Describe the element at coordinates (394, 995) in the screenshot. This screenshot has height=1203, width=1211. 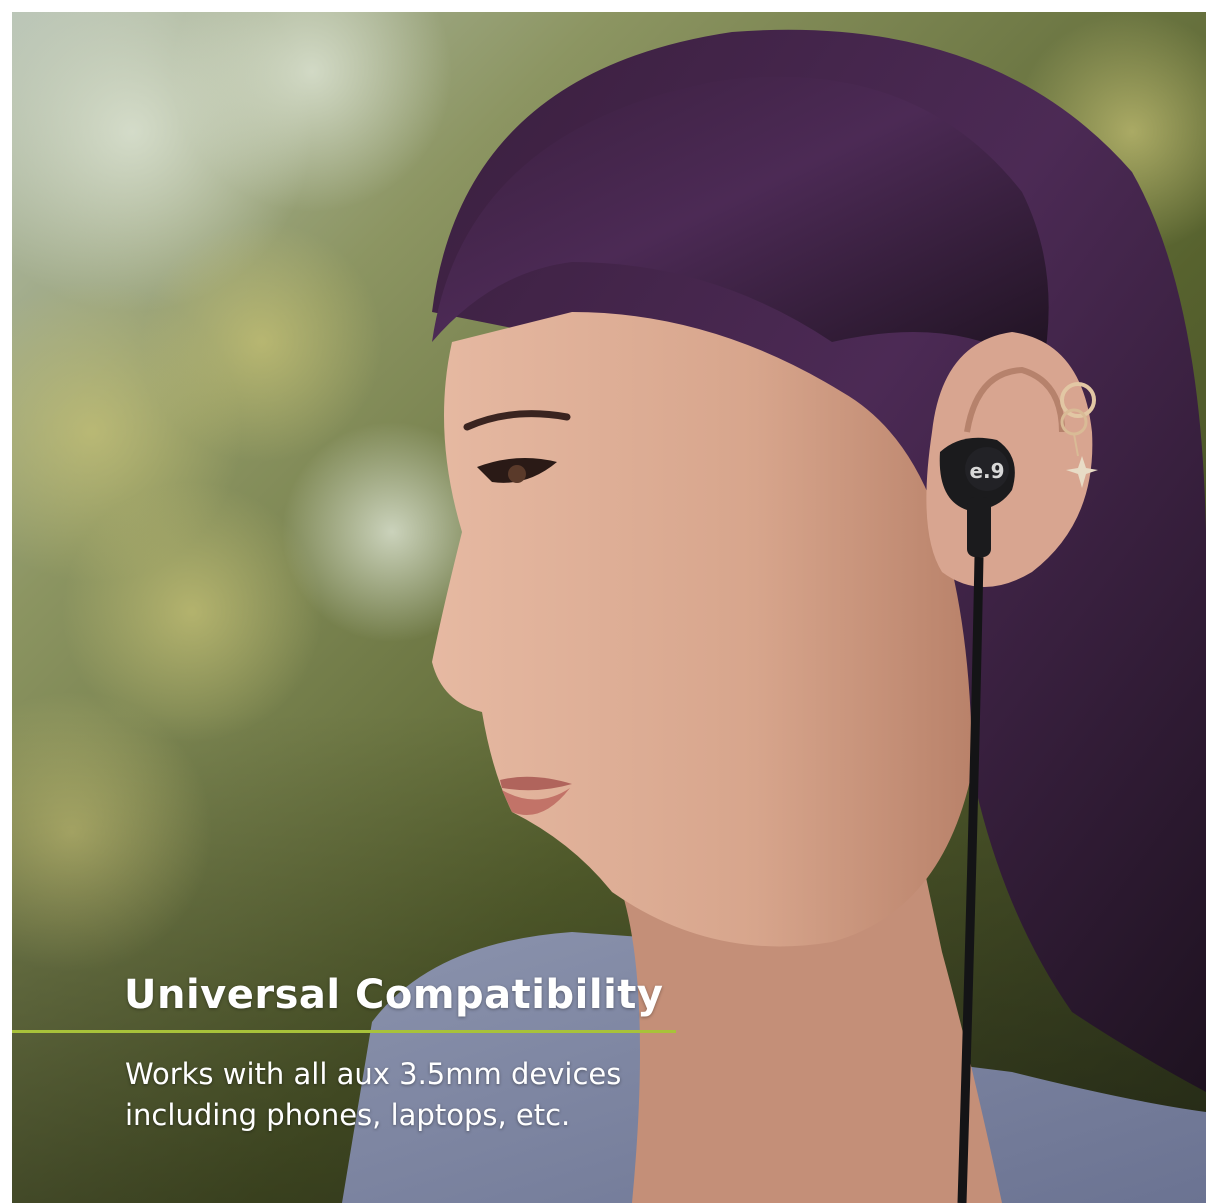
I see `feature-headline: Universal Compatibility` at that location.